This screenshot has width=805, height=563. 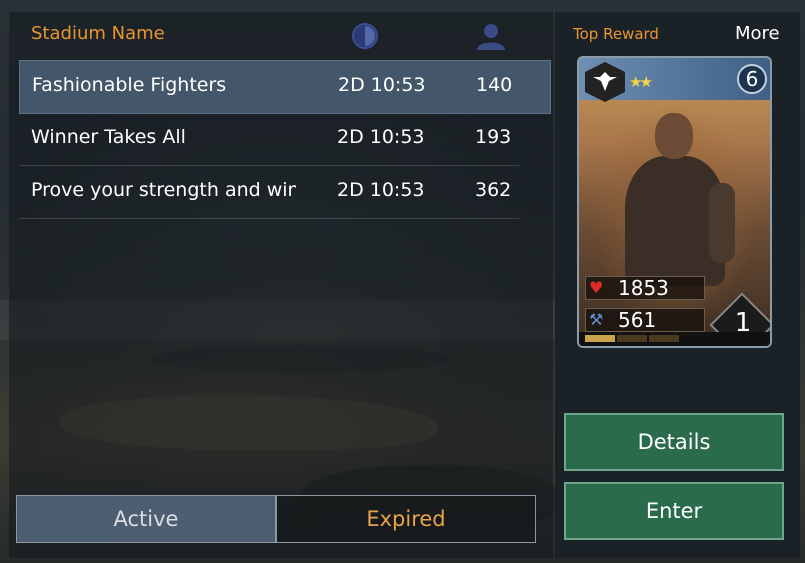 I want to click on heart-icon: ♥, so click(x=596, y=287).